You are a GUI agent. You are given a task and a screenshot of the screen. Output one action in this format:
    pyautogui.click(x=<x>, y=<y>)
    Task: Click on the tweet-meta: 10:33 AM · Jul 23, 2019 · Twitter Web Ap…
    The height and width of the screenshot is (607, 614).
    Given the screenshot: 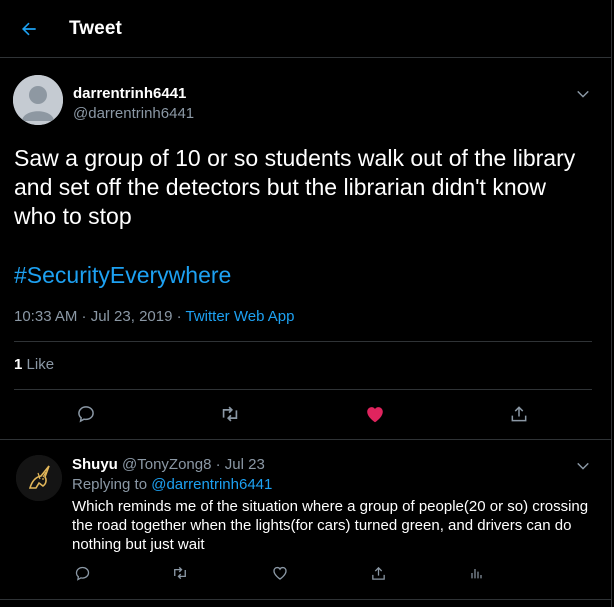 What is the action you would take?
    pyautogui.click(x=154, y=316)
    